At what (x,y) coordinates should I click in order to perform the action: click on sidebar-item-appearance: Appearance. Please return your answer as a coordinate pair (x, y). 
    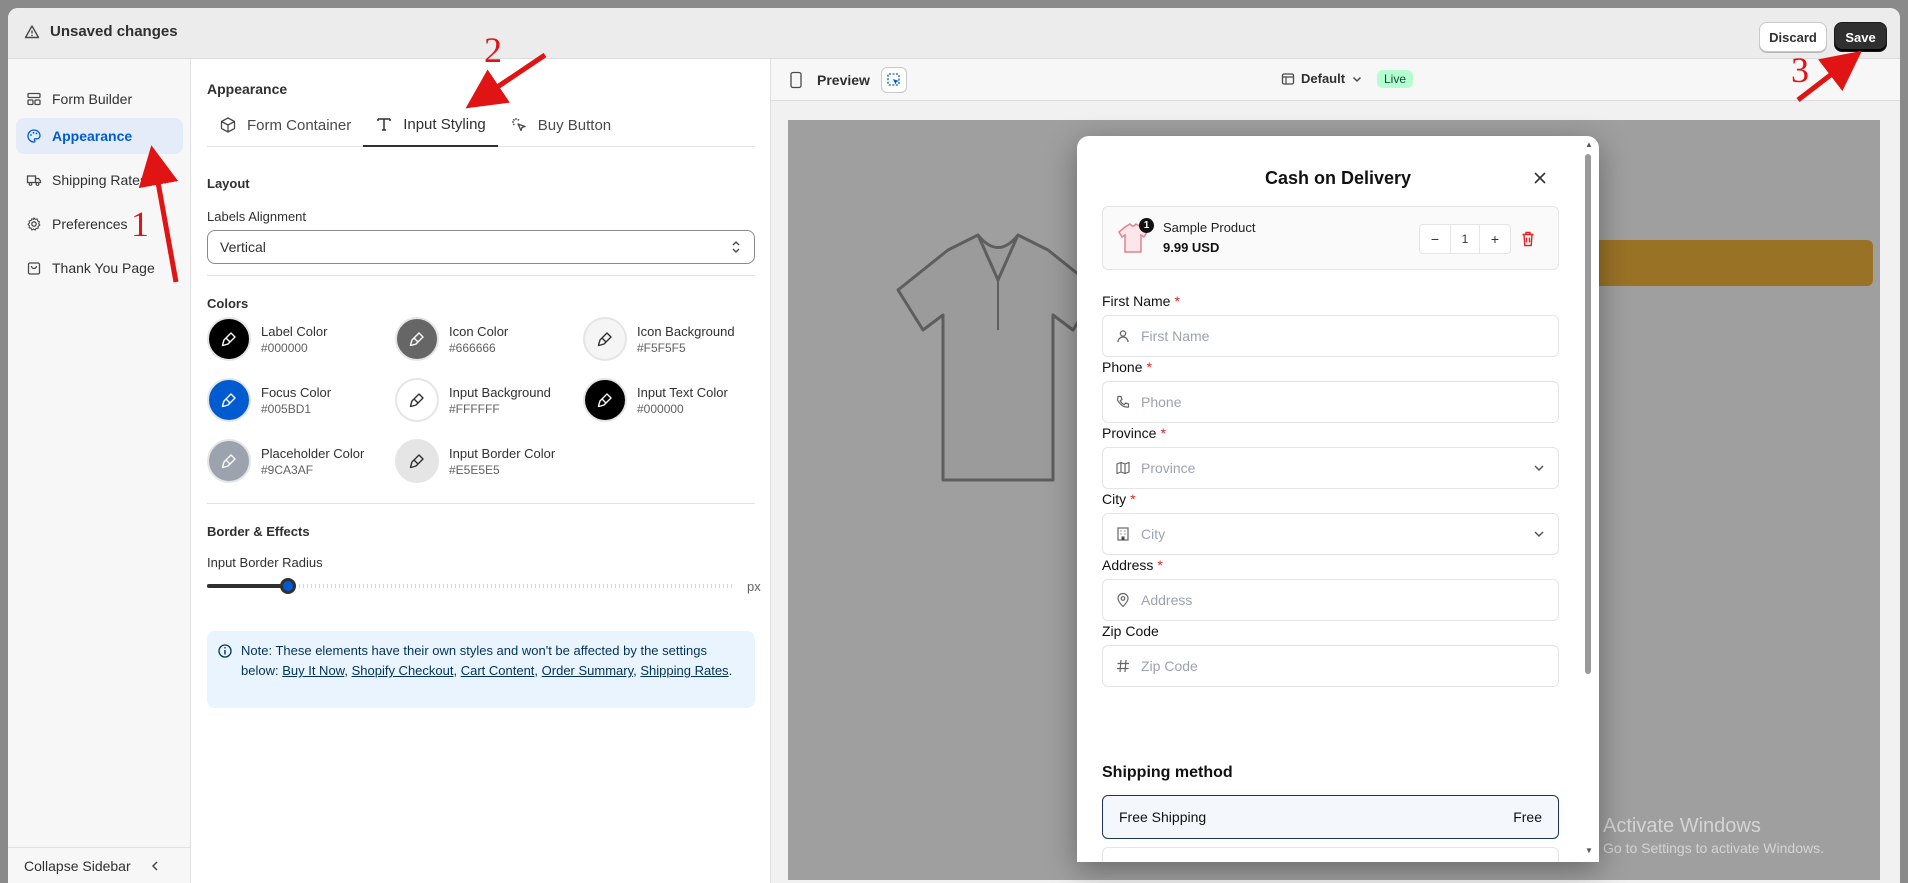
    Looking at the image, I should click on (99, 136).